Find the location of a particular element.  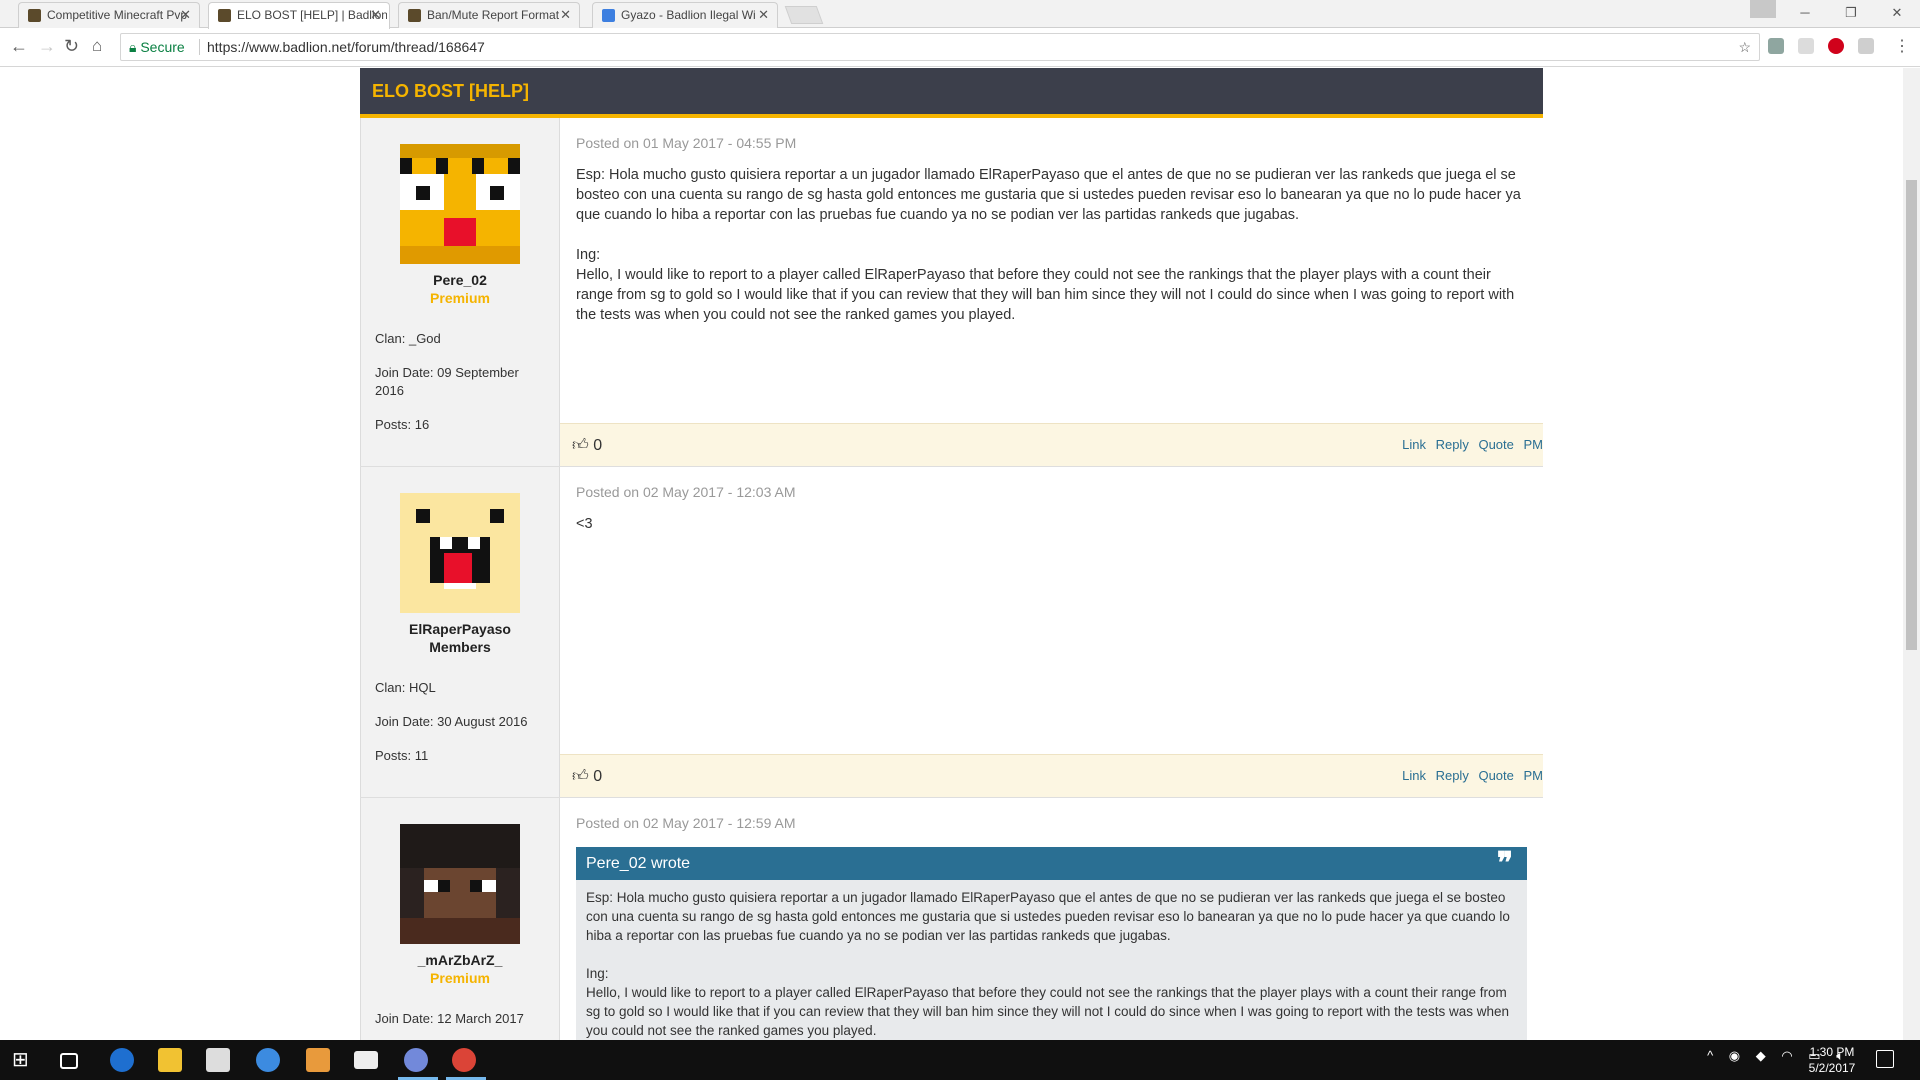

new-tab-button is located at coordinates (804, 15).